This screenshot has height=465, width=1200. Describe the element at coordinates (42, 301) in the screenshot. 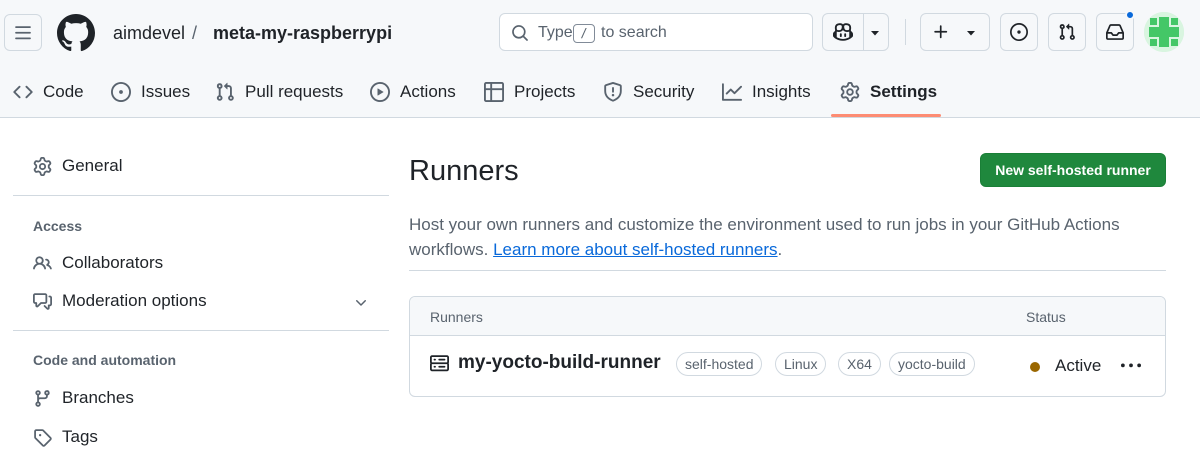

I see `comment-discussion-icon` at that location.